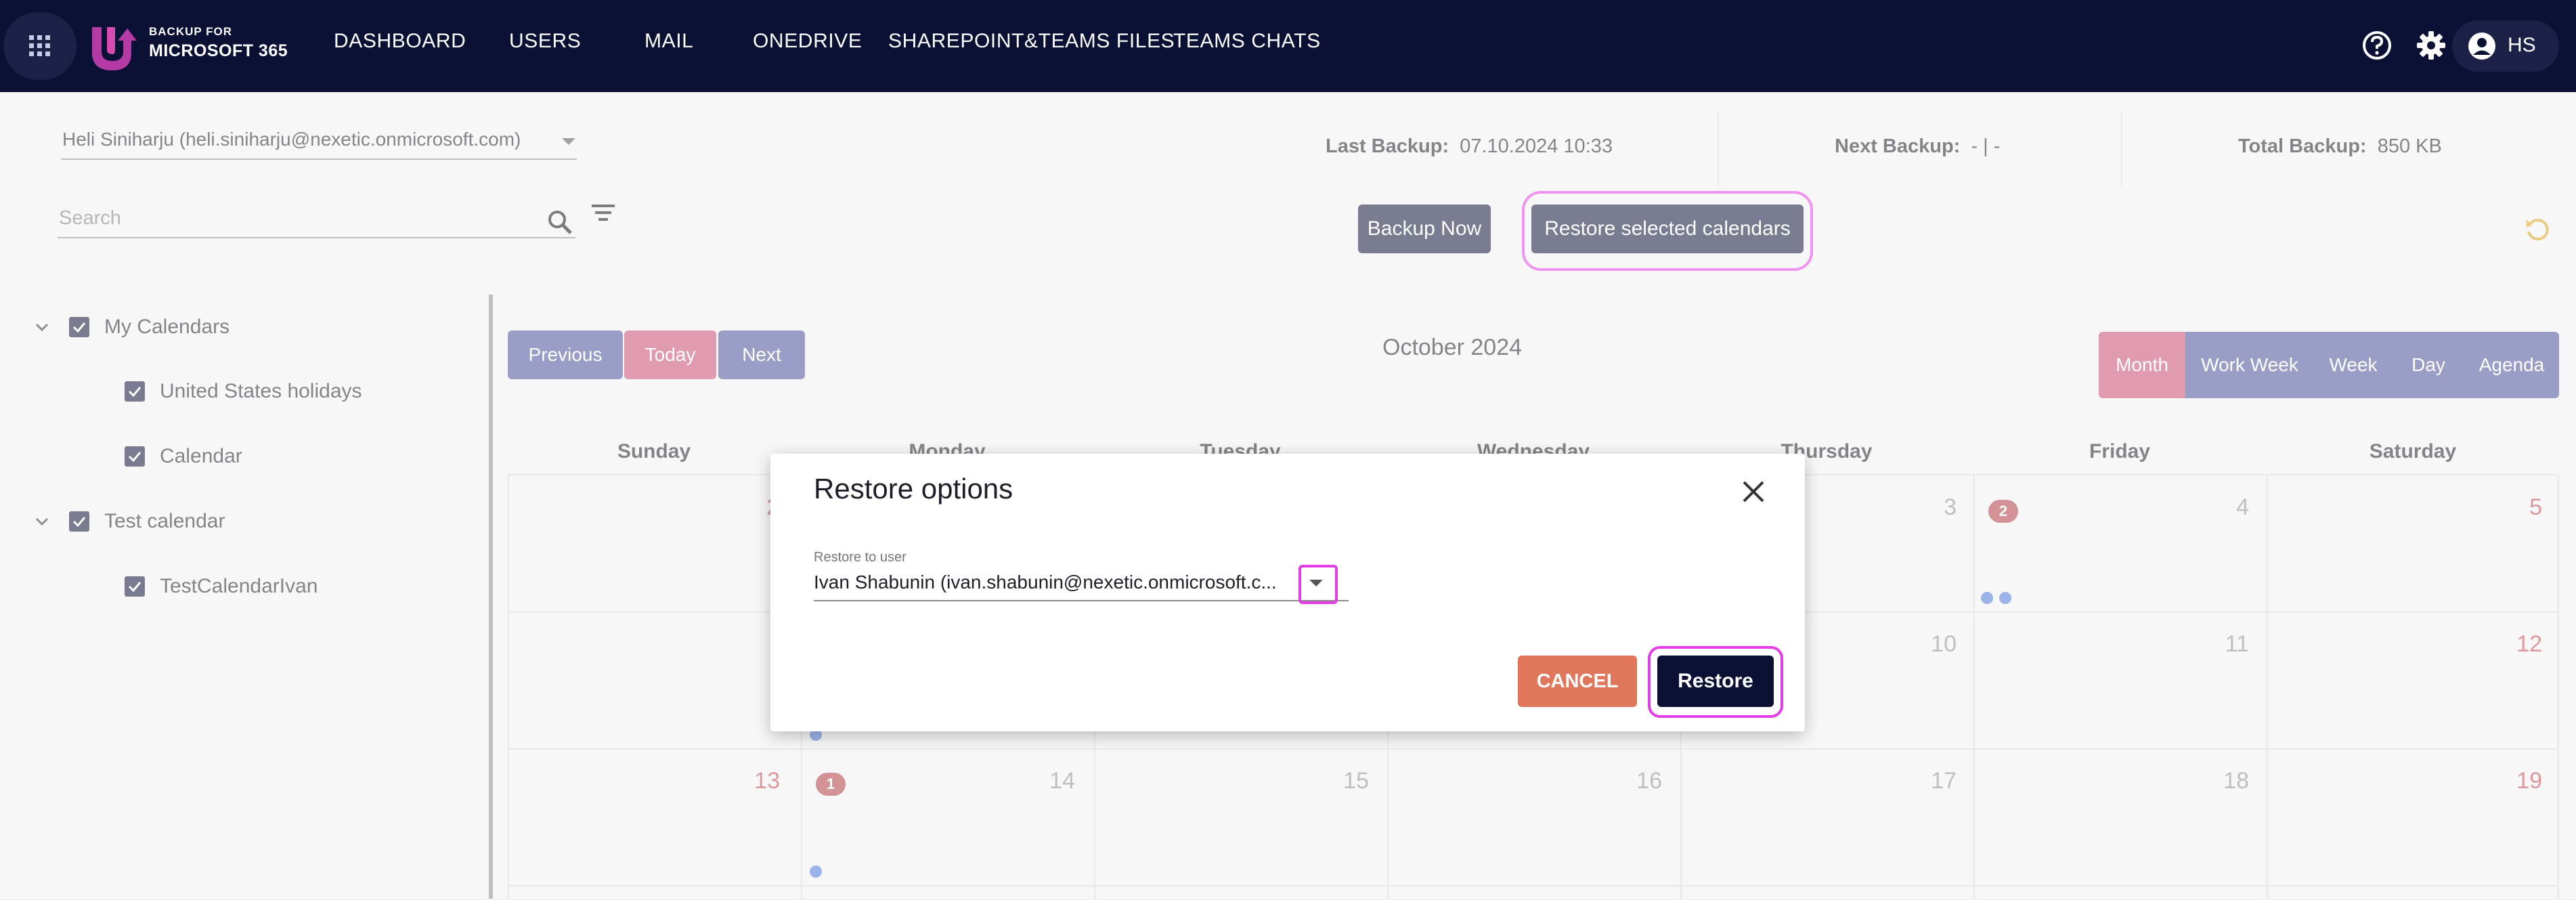  What do you see at coordinates (545, 41) in the screenshot?
I see `nav-link-users: USERS` at bounding box center [545, 41].